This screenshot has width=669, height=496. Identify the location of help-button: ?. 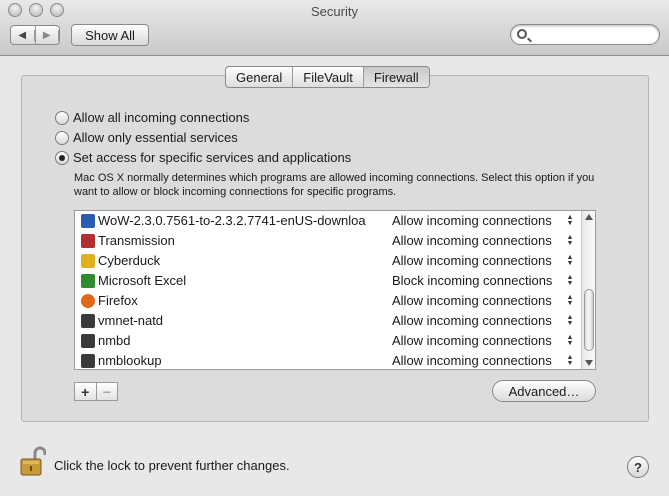
(638, 467).